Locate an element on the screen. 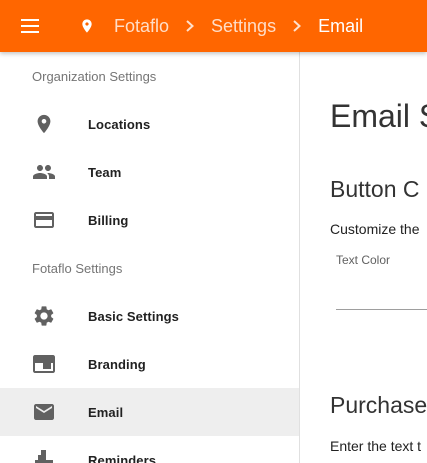  gear-icon is located at coordinates (44, 316).